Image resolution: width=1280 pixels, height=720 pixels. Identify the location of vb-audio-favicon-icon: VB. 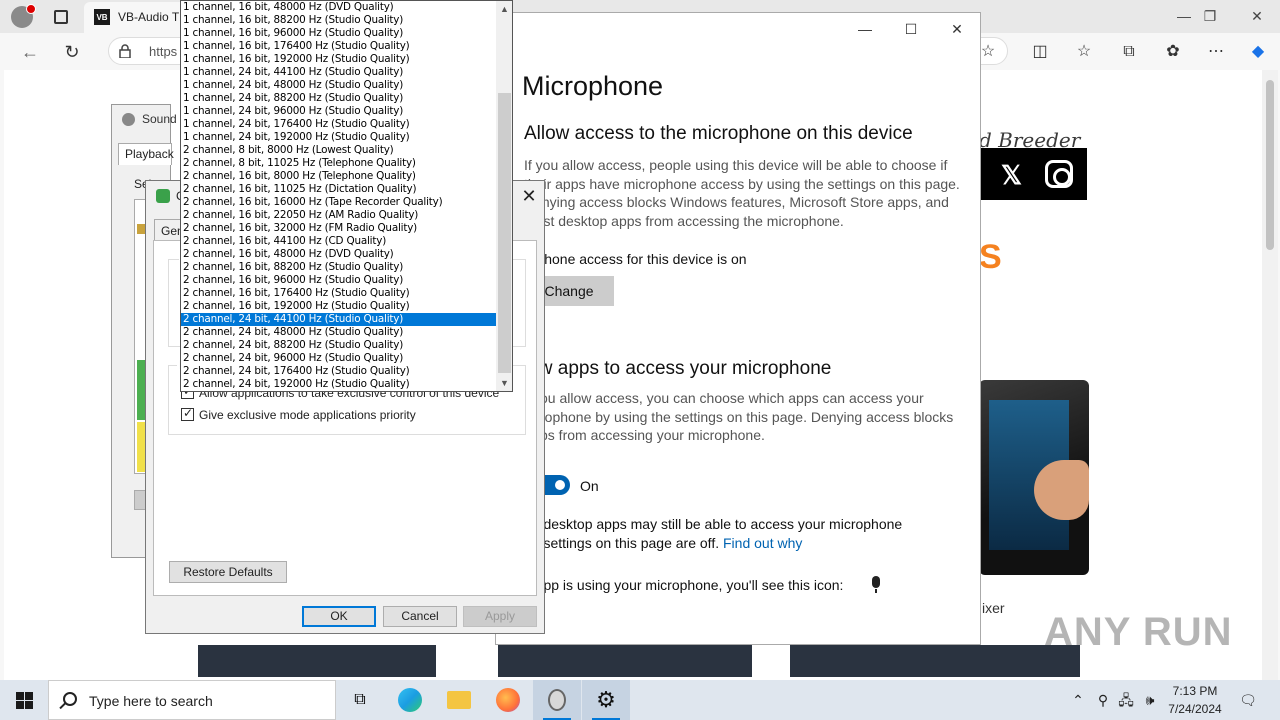
(102, 17).